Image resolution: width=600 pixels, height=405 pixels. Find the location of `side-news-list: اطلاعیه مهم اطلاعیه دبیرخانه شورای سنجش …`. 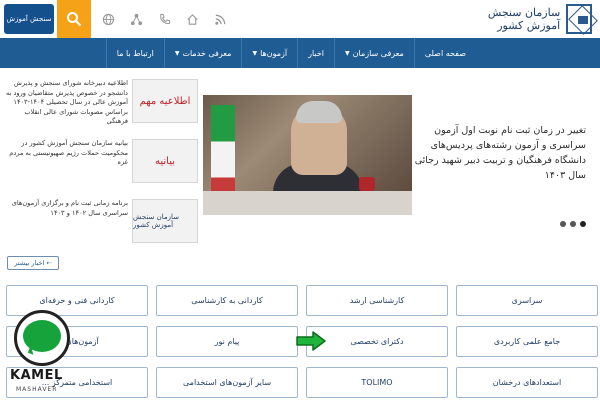

side-news-list: اطلاعیه مهم اطلاعیه دبیرخانه شورای سنجش … is located at coordinates (100, 167).